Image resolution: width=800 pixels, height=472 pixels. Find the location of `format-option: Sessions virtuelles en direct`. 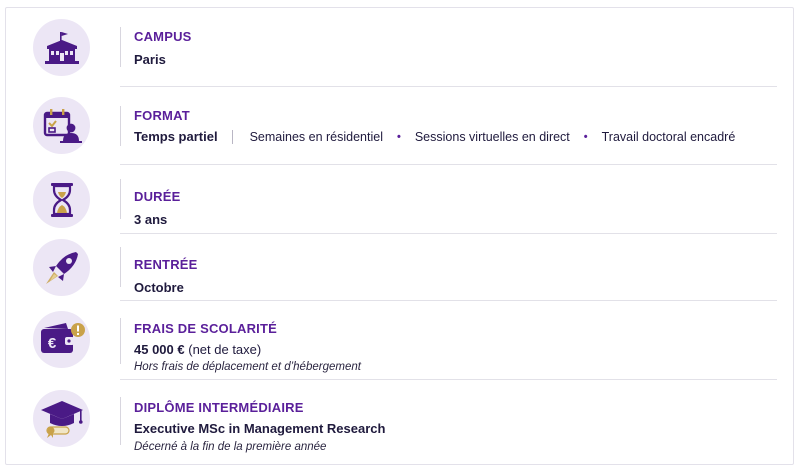

format-option: Sessions virtuelles en direct is located at coordinates (492, 136).